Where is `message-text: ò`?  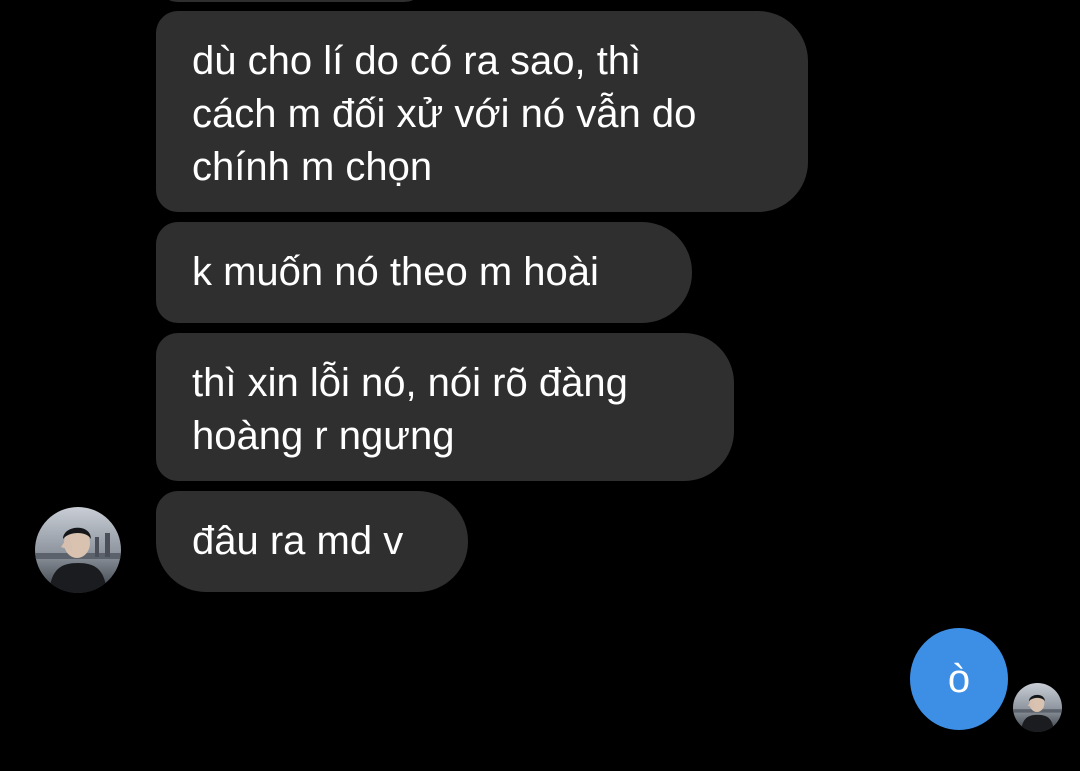
message-text: ò is located at coordinates (959, 678).